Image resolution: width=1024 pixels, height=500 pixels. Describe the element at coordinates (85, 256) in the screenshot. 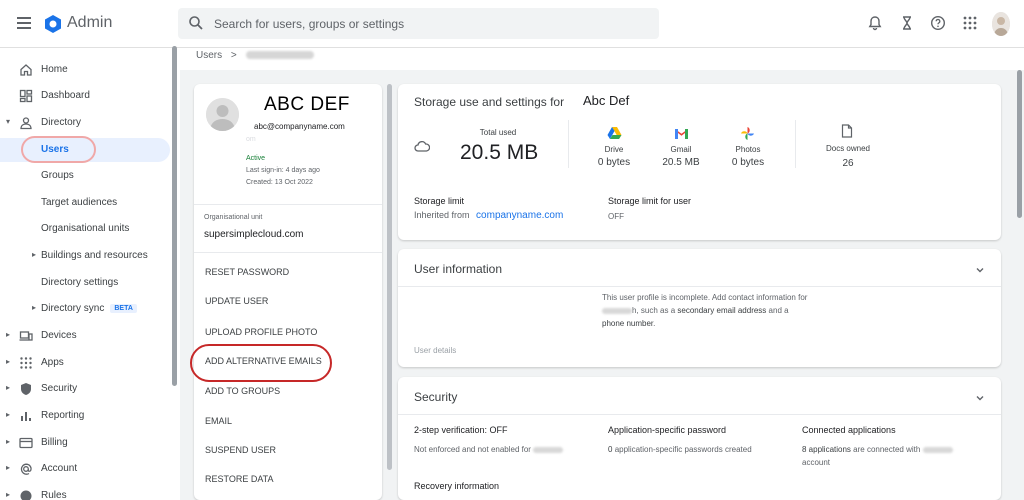

I see `sidebar-item-buildings-and-resources: ▸ Buildings and resources` at that location.